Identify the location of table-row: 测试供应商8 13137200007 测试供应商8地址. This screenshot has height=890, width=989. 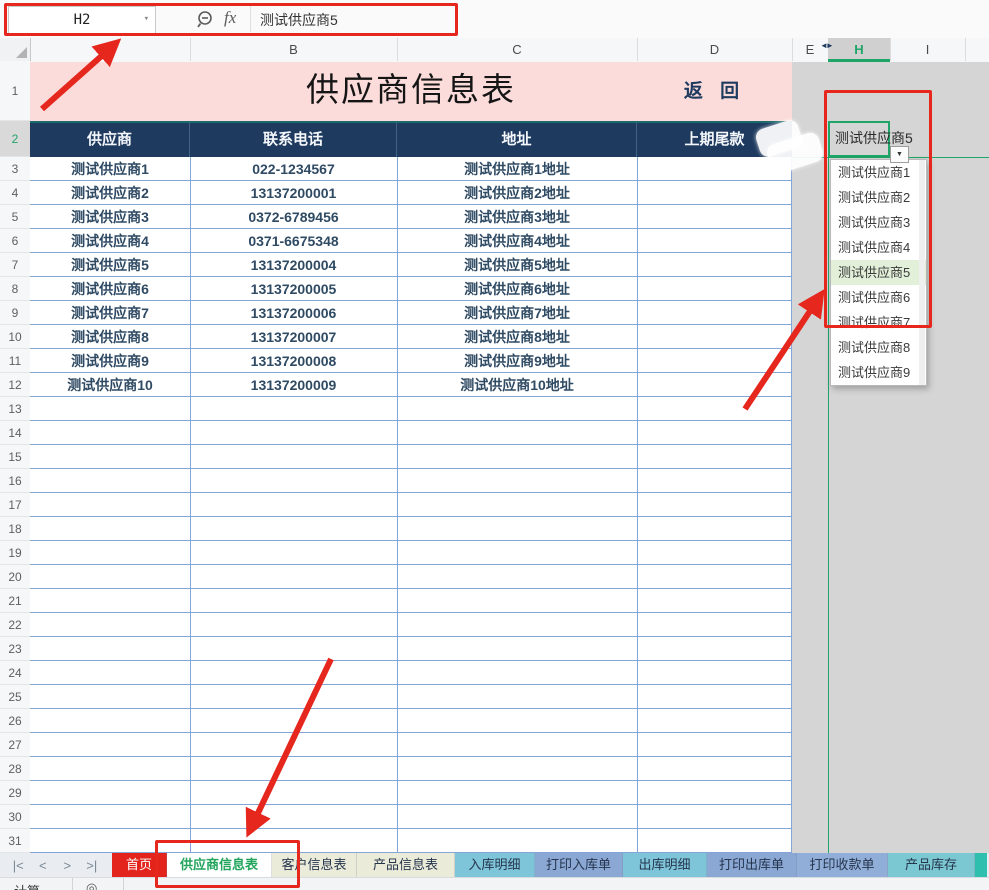
(411, 337).